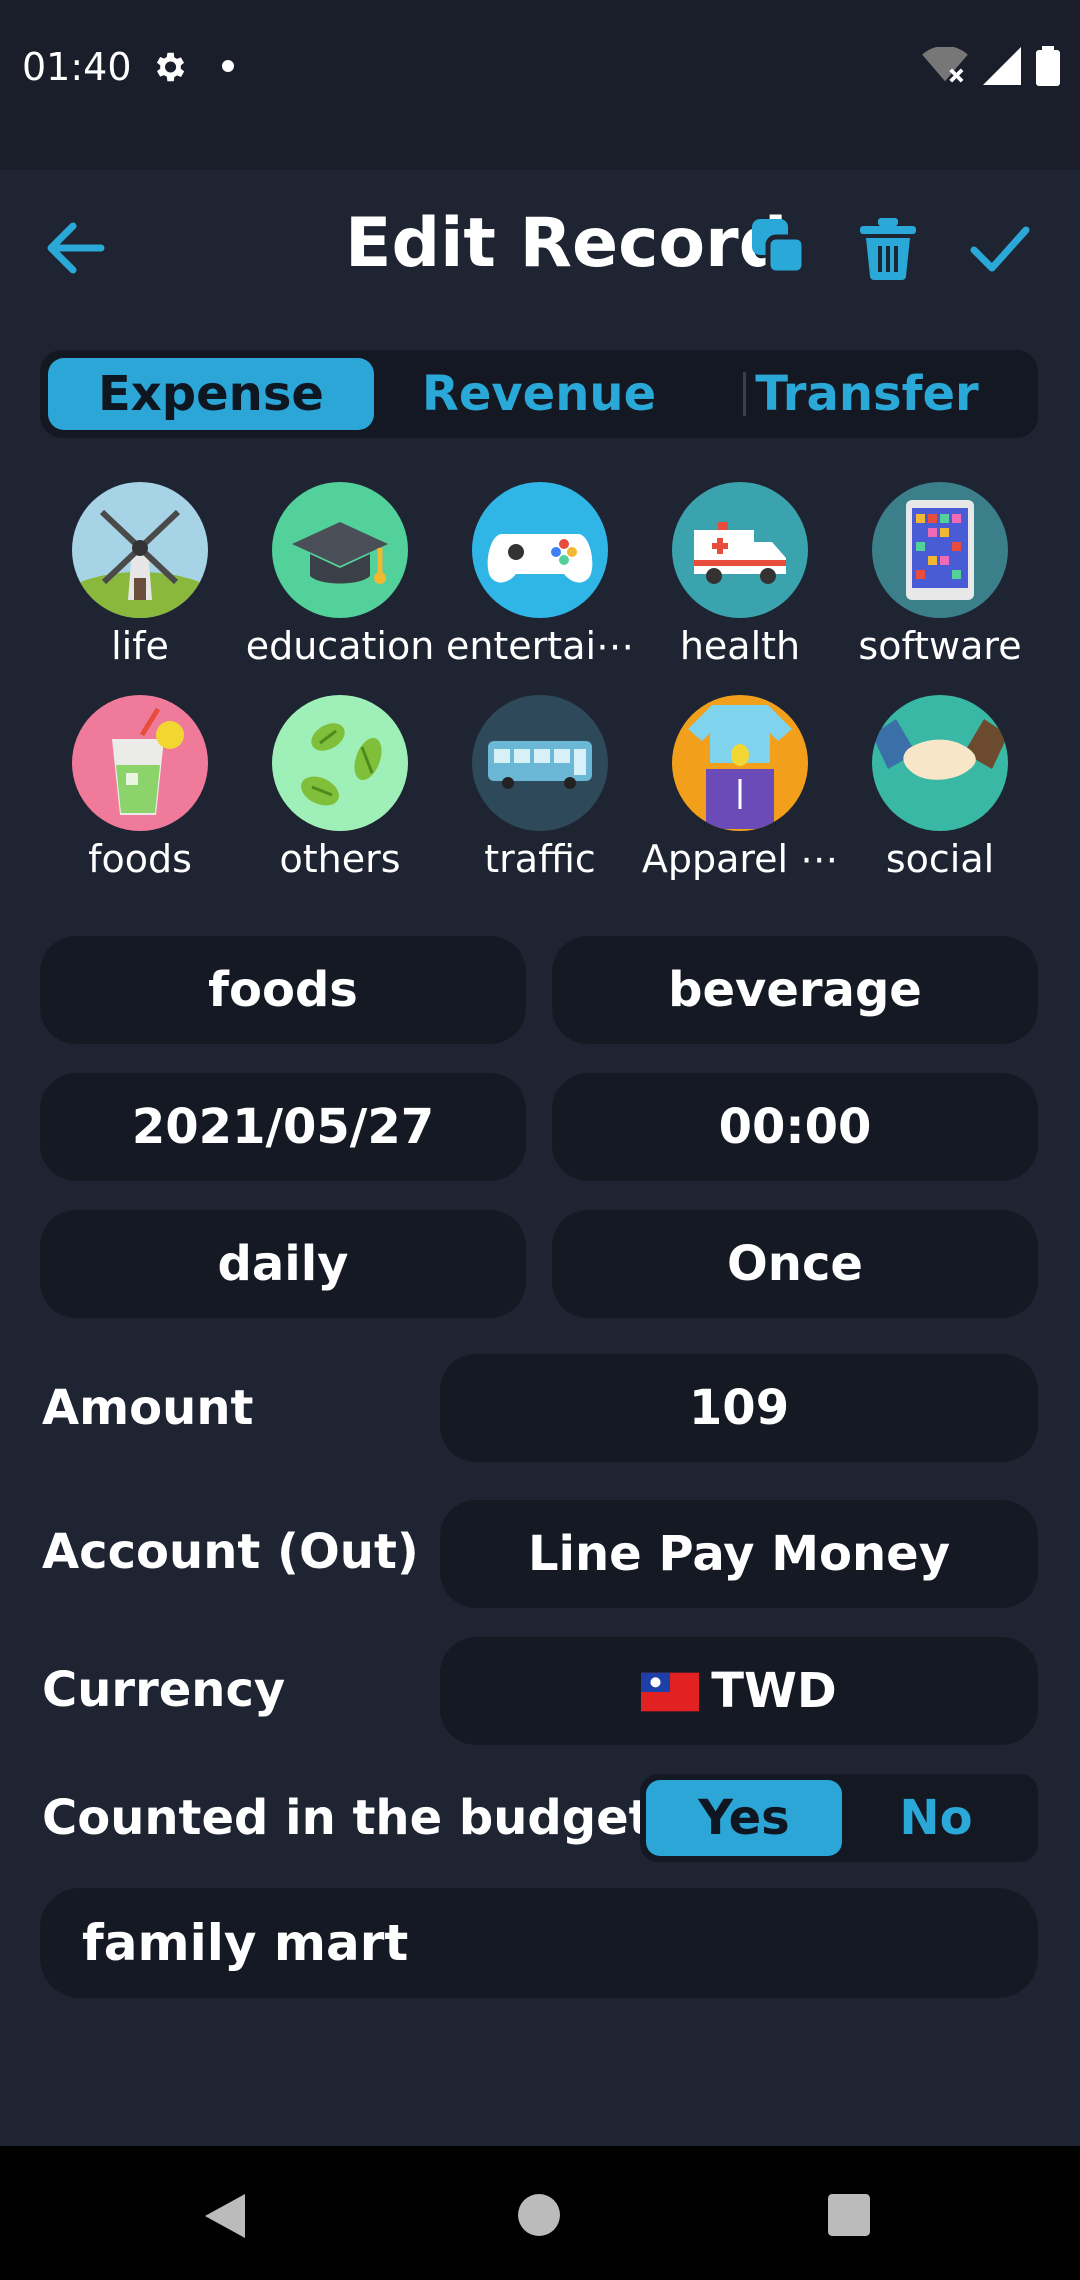 This screenshot has height=2280, width=1080. I want to click on time-field: 00:00, so click(795, 1127).